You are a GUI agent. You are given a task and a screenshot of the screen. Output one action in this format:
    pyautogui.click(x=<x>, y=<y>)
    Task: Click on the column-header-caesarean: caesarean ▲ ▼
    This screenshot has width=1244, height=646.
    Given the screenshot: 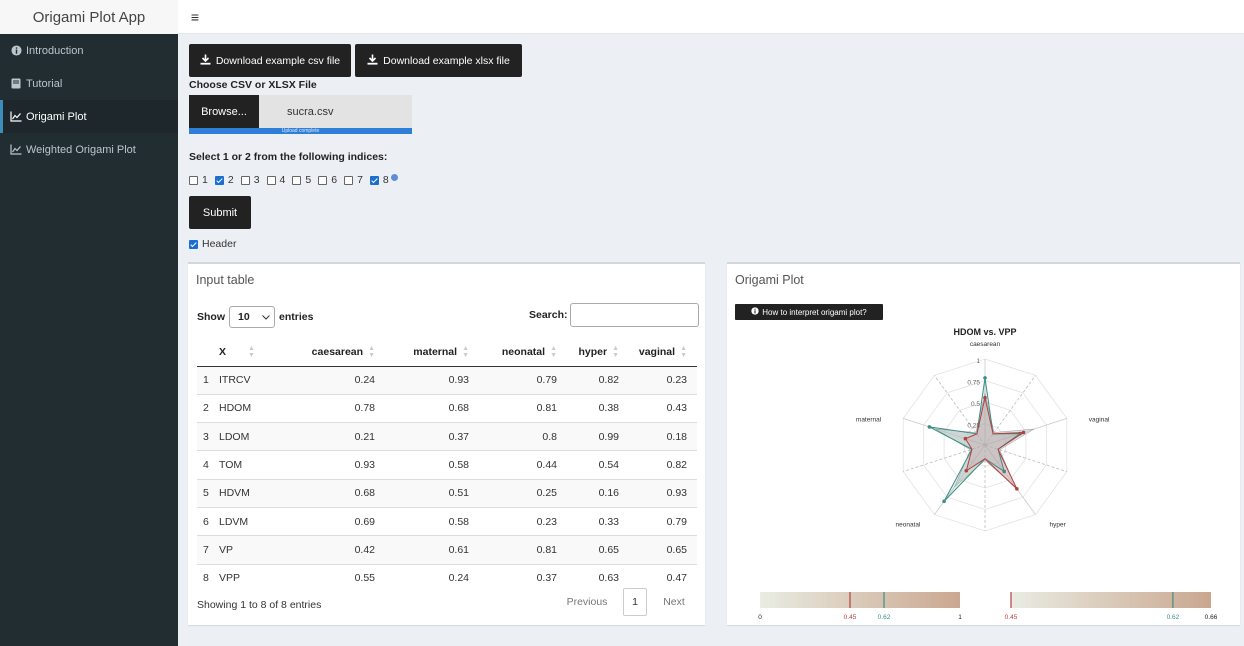 What is the action you would take?
    pyautogui.click(x=337, y=352)
    